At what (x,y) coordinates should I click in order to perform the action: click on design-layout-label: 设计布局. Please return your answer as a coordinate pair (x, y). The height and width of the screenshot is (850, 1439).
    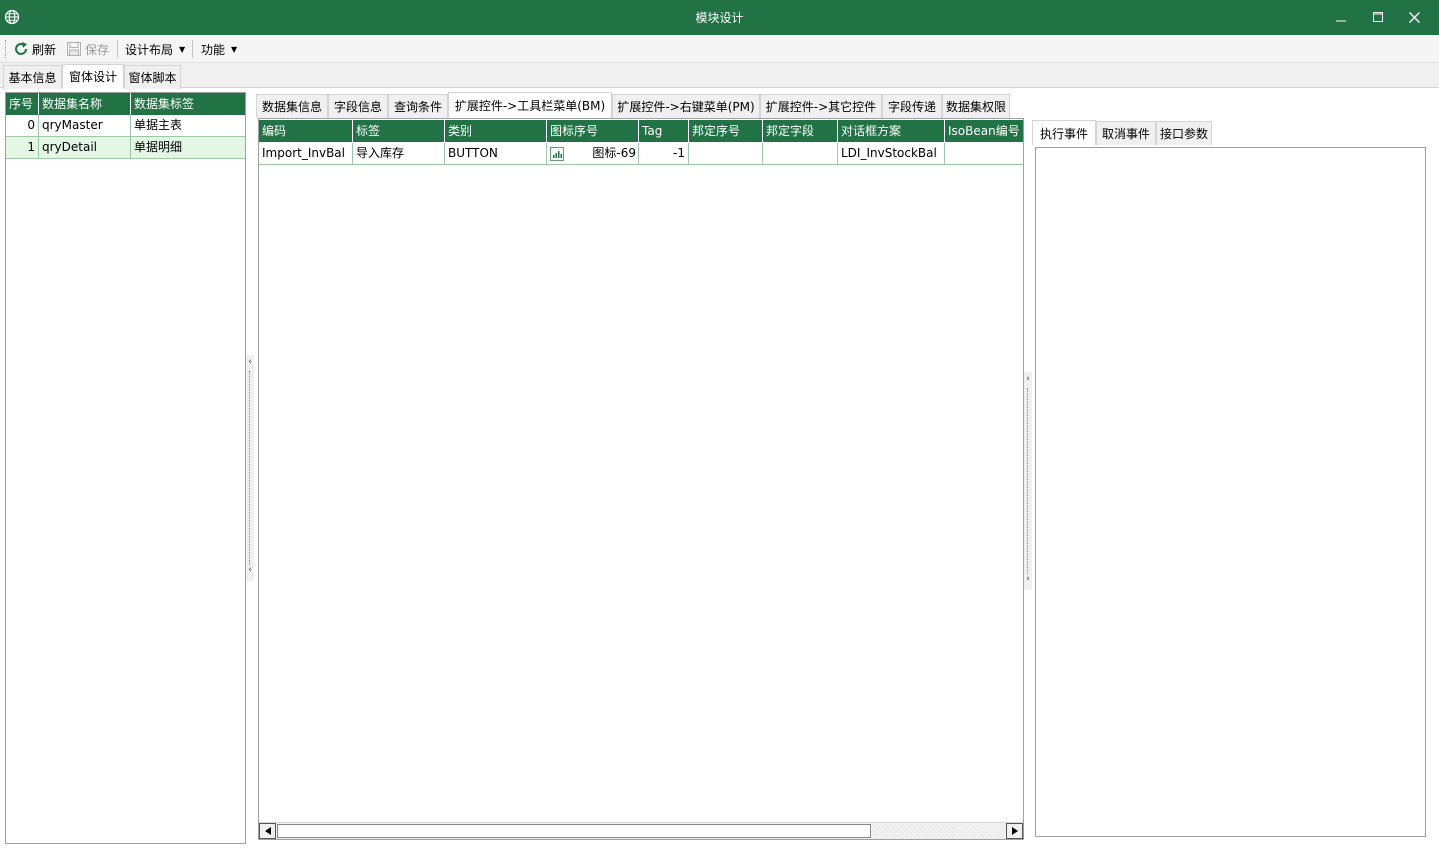
    Looking at the image, I should click on (149, 49).